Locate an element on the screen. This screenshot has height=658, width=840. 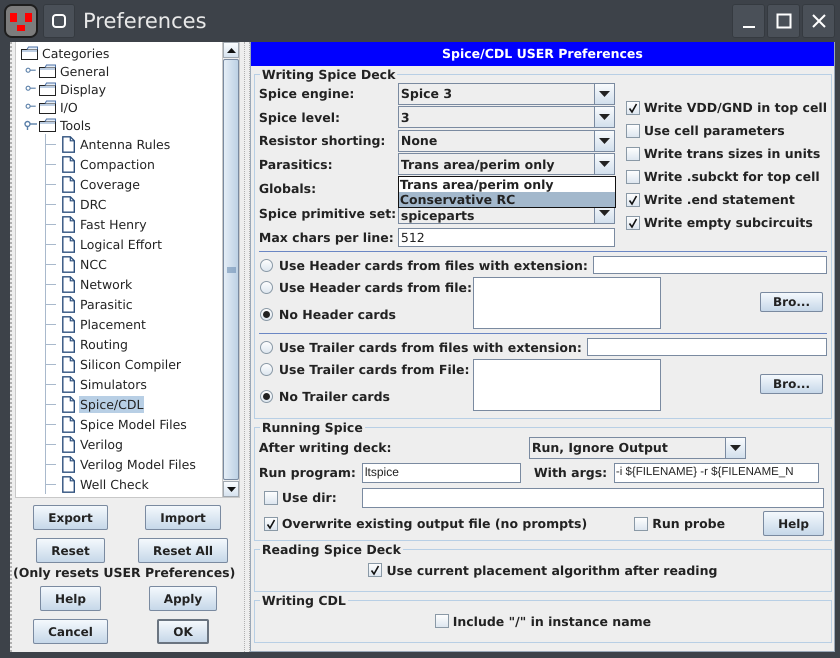
tree-item: Fast Henry is located at coordinates (113, 224).